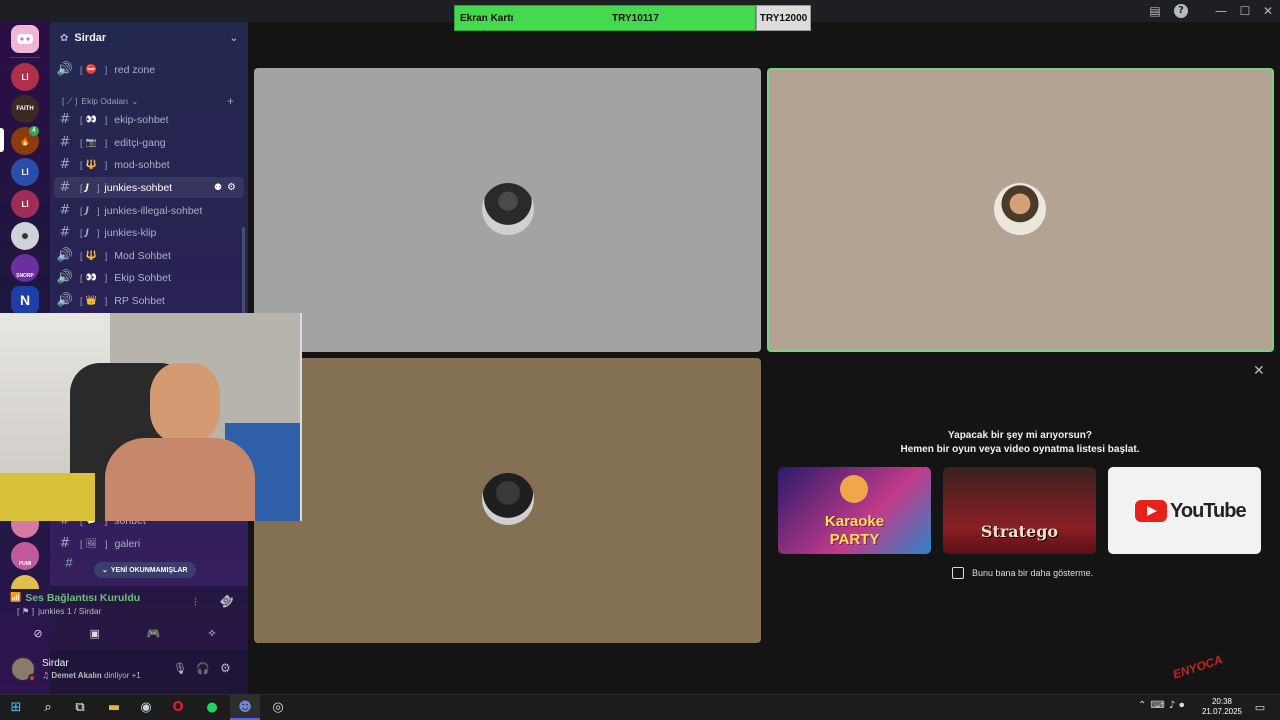 This screenshot has height=720, width=1280. I want to click on channel-label: ekip-sohbet, so click(141, 119).